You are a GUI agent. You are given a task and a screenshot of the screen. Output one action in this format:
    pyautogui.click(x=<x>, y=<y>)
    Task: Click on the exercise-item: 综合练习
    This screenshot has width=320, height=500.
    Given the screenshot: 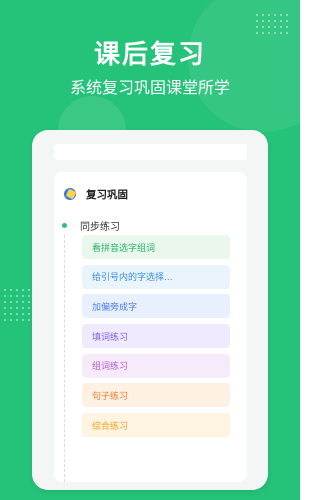 What is the action you would take?
    pyautogui.click(x=156, y=425)
    